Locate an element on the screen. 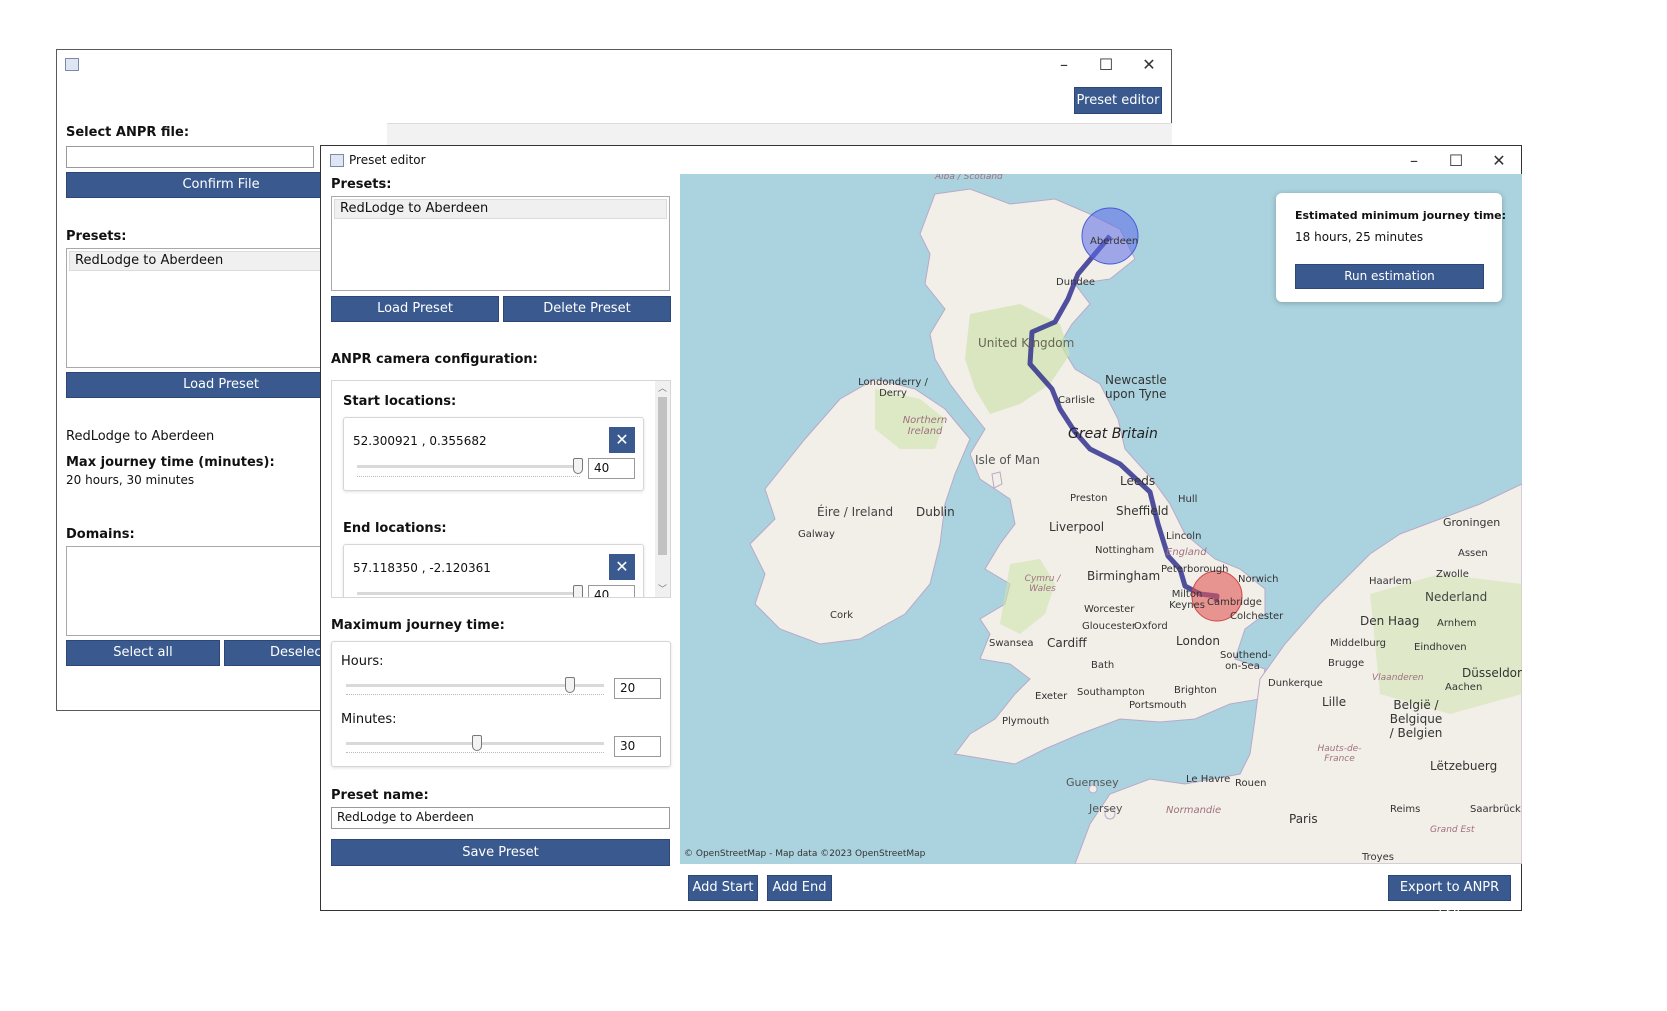 The image size is (1667, 1011). select-all-button: Select all is located at coordinates (143, 653).